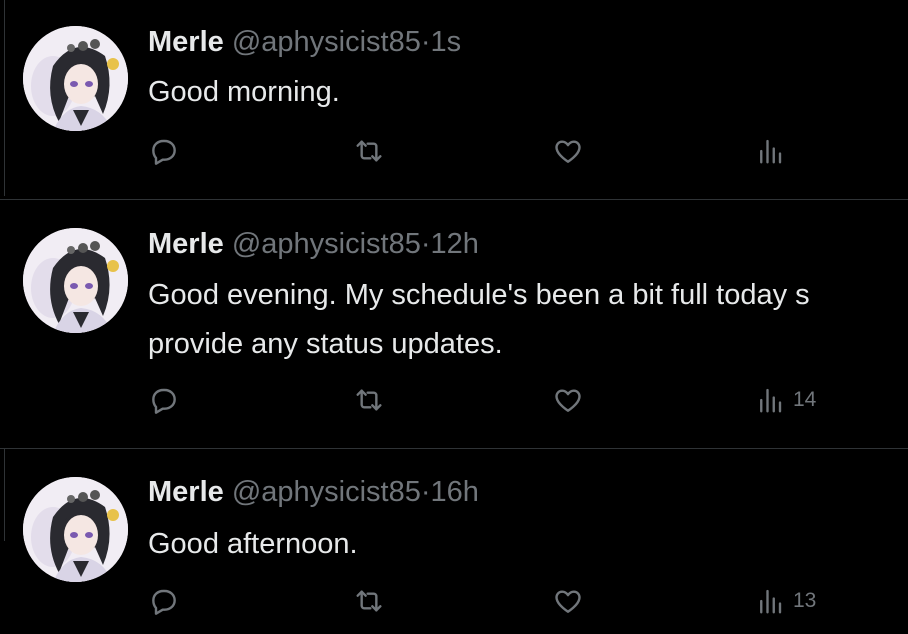 The image size is (908, 634). What do you see at coordinates (805, 399) in the screenshot?
I see `views-count: 14` at bounding box center [805, 399].